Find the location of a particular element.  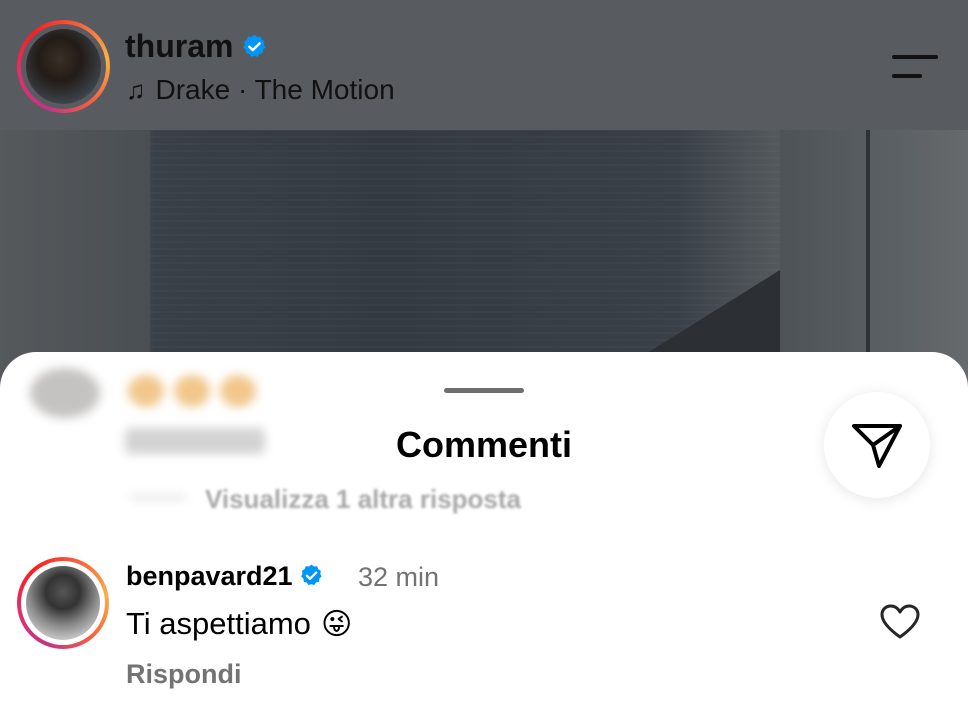

share-button is located at coordinates (877, 445).